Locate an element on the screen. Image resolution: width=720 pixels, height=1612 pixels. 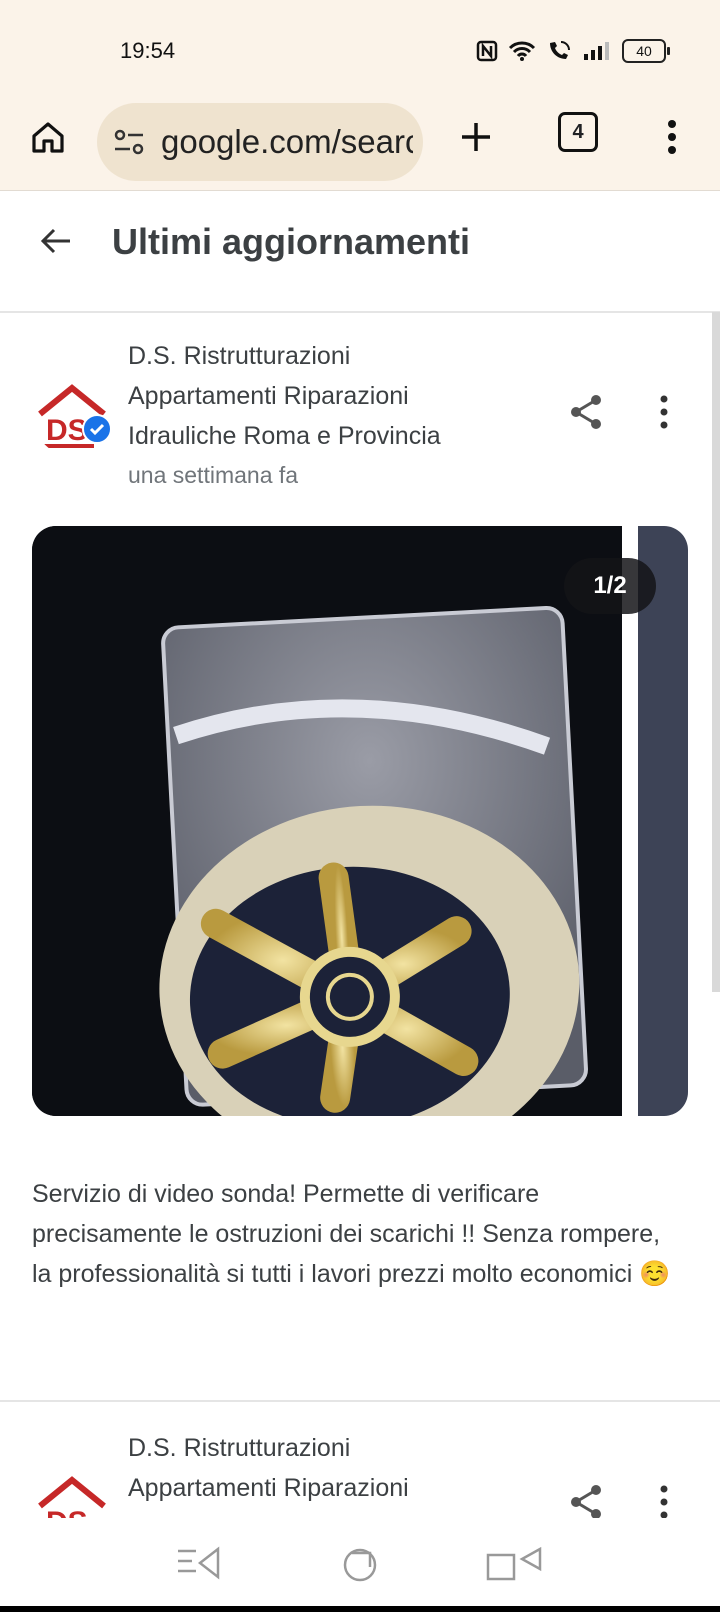
recents-nav-button is located at coordinates (514, 1563).